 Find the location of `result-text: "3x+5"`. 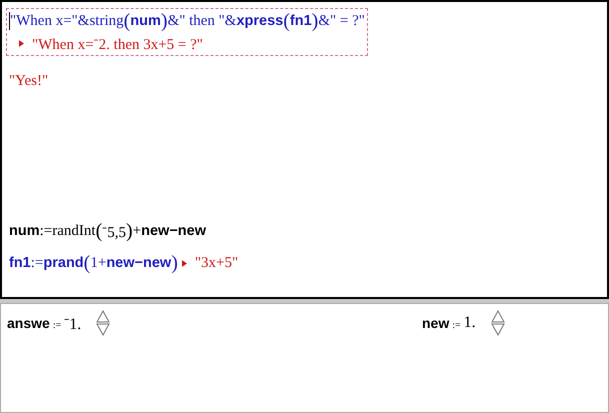

result-text: "3x+5" is located at coordinates (216, 263).